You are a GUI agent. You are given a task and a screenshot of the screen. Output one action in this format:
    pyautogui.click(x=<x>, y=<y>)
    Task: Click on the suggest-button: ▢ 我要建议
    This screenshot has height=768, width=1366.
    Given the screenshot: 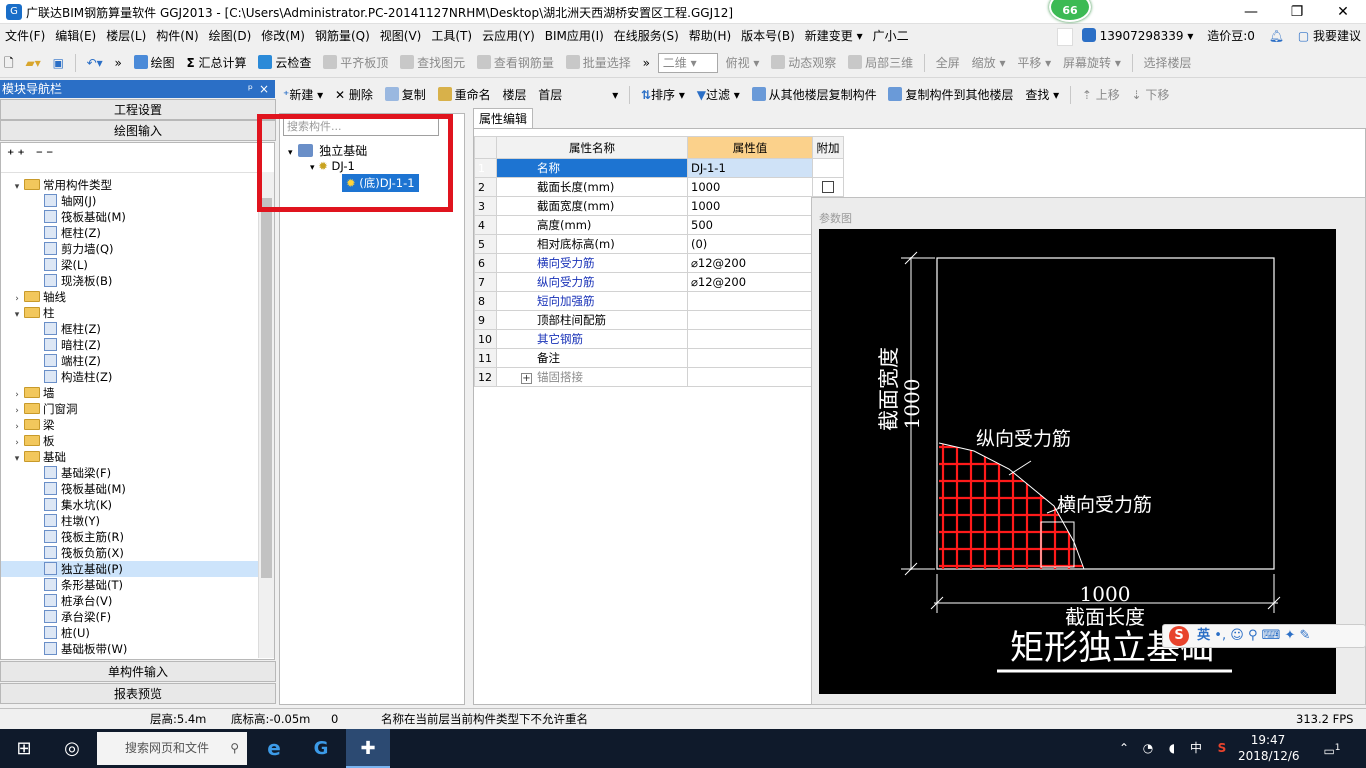 What is the action you would take?
    pyautogui.click(x=1329, y=36)
    